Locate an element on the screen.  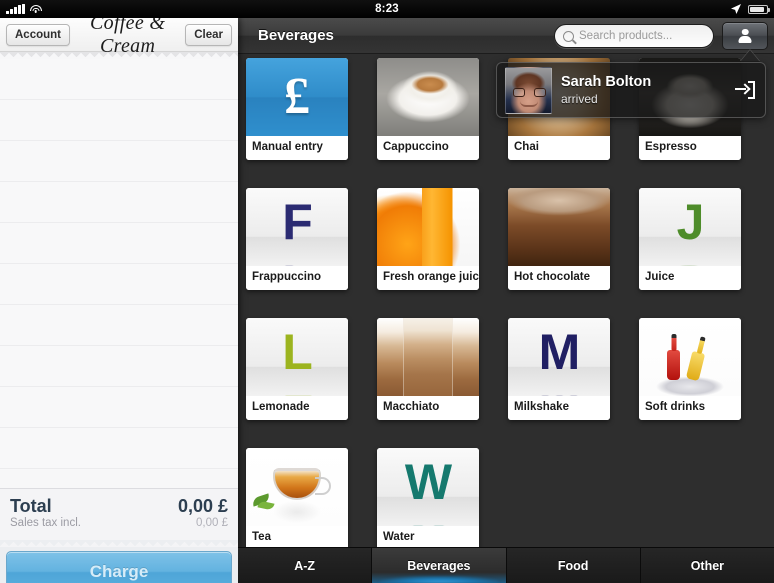
product-thumbnail: £ is located at coordinates (297, 97).